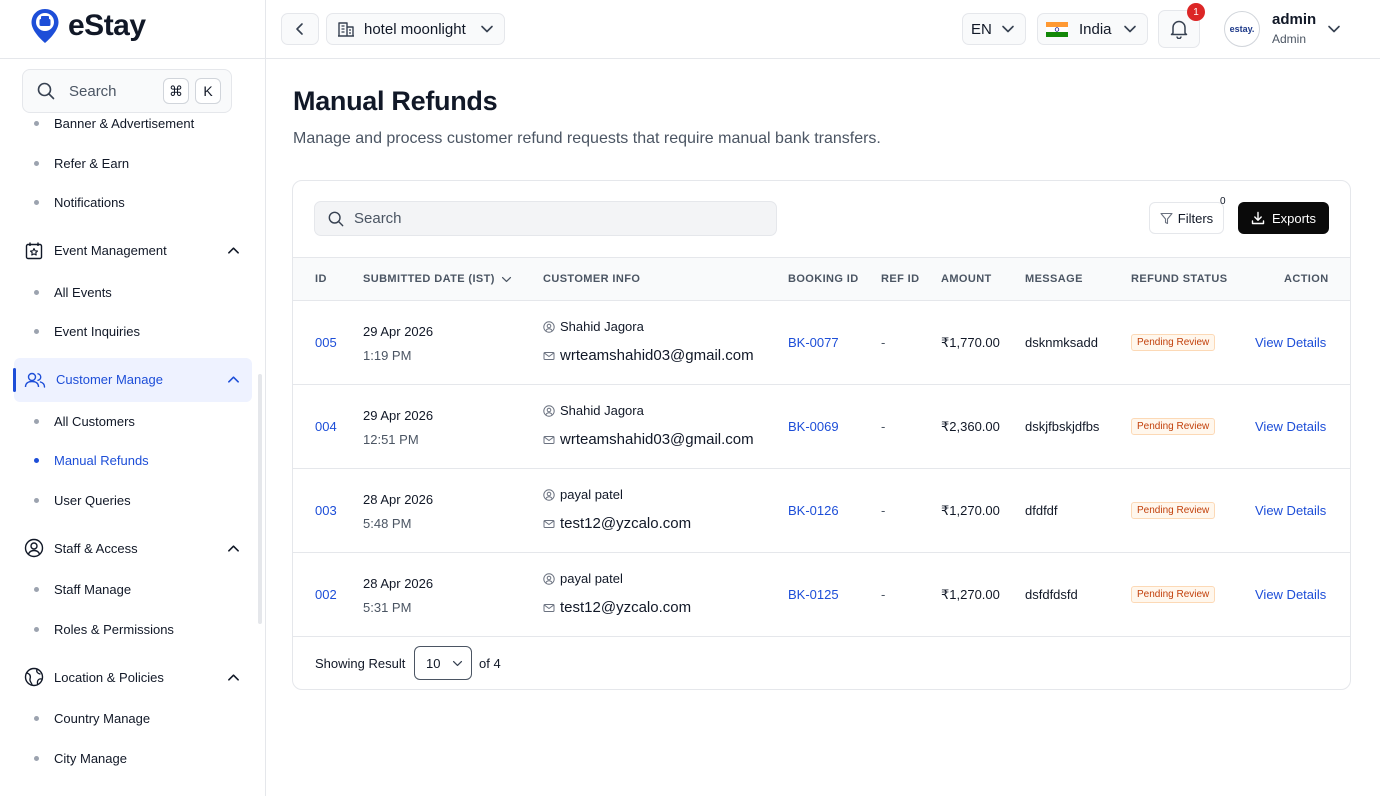 The height and width of the screenshot is (796, 1380). I want to click on sidebar-item-user-queries: User Queries, so click(132, 501).